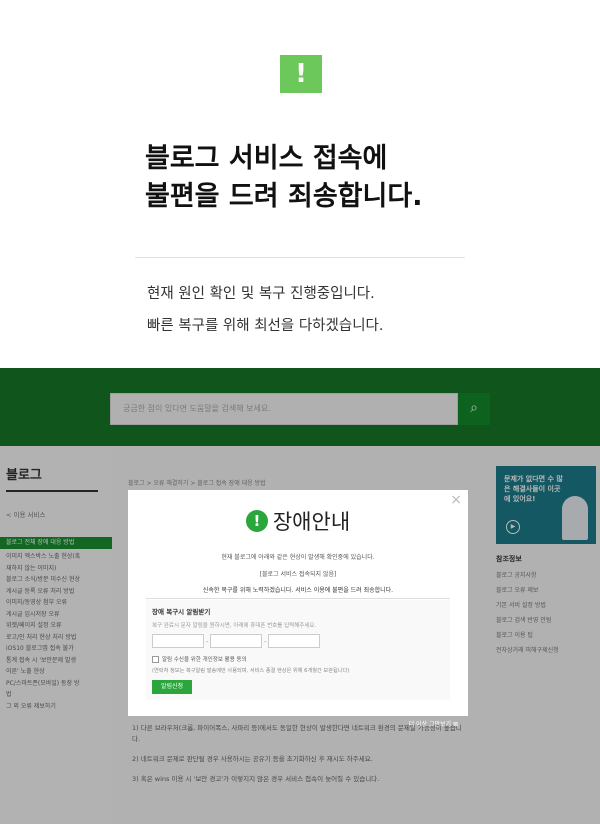 This screenshot has height=824, width=600. Describe the element at coordinates (172, 687) in the screenshot. I see `submit-button: 알림신청` at that location.